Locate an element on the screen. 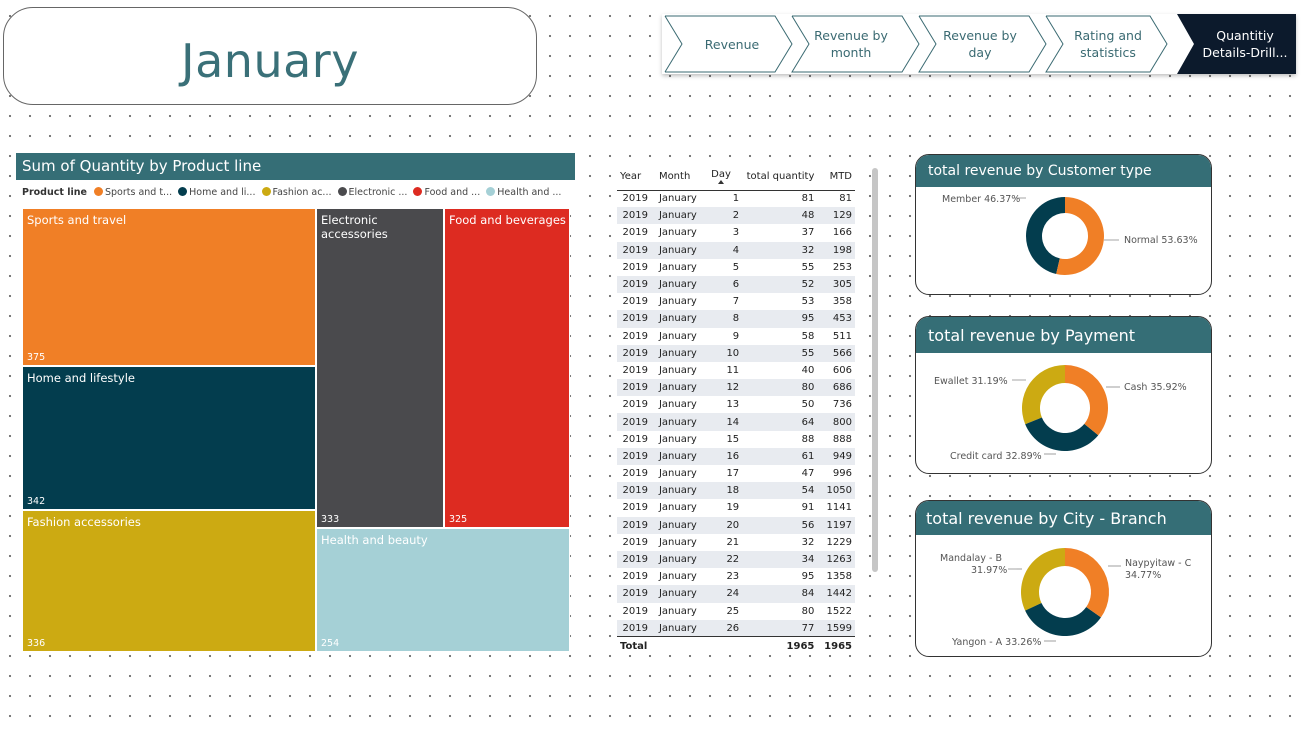 The image size is (1304, 731). col-header-total-quantity: total quantity is located at coordinates (780, 177).